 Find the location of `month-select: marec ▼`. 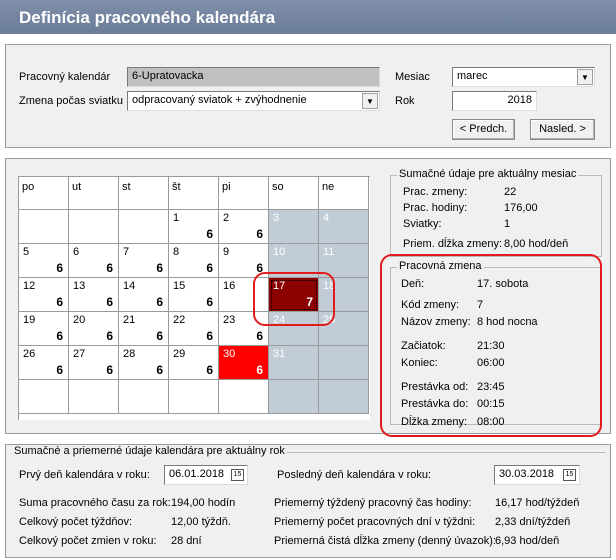

month-select: marec ▼ is located at coordinates (523, 77).